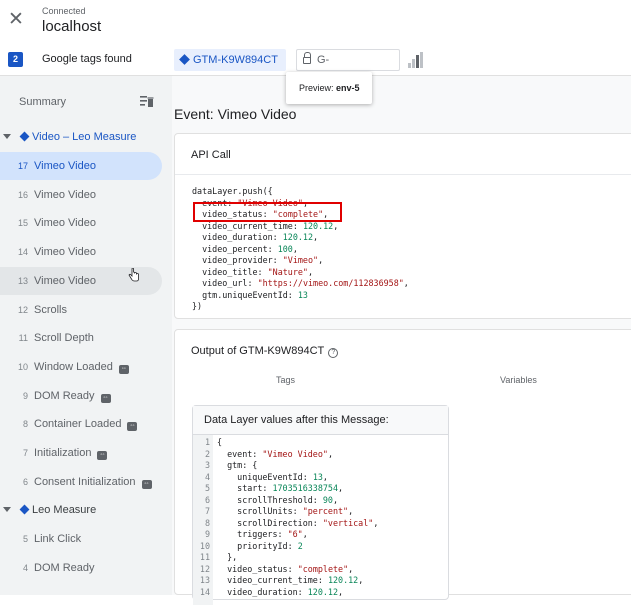  Describe the element at coordinates (250, 294) in the screenshot. I see `code-line: gtm.uniqueEventId: 13` at that location.